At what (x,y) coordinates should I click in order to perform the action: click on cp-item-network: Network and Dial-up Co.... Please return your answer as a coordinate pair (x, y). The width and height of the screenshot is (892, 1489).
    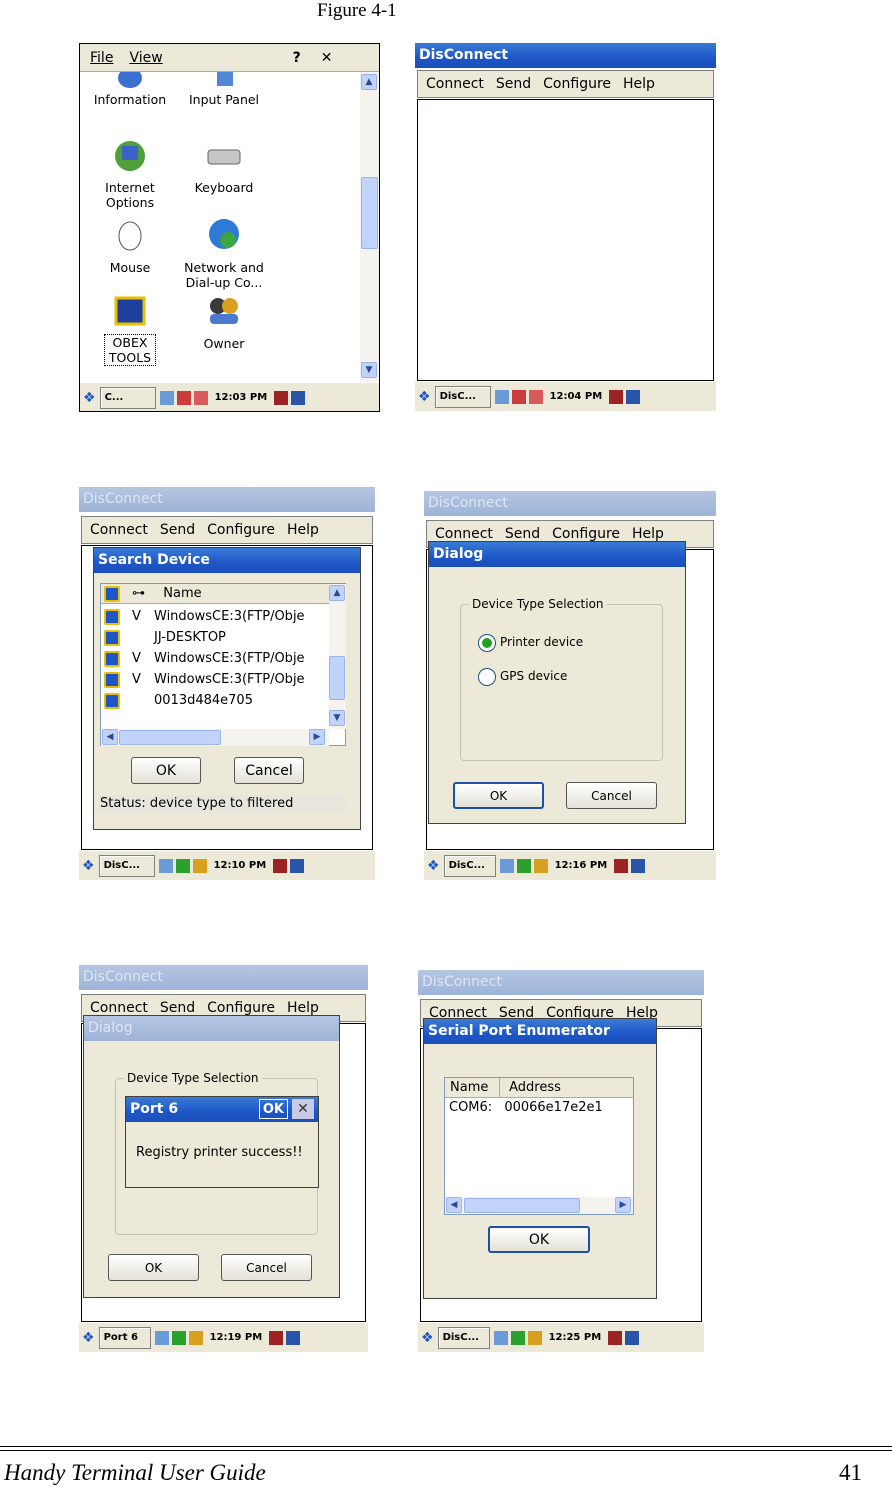
    Looking at the image, I should click on (224, 256).